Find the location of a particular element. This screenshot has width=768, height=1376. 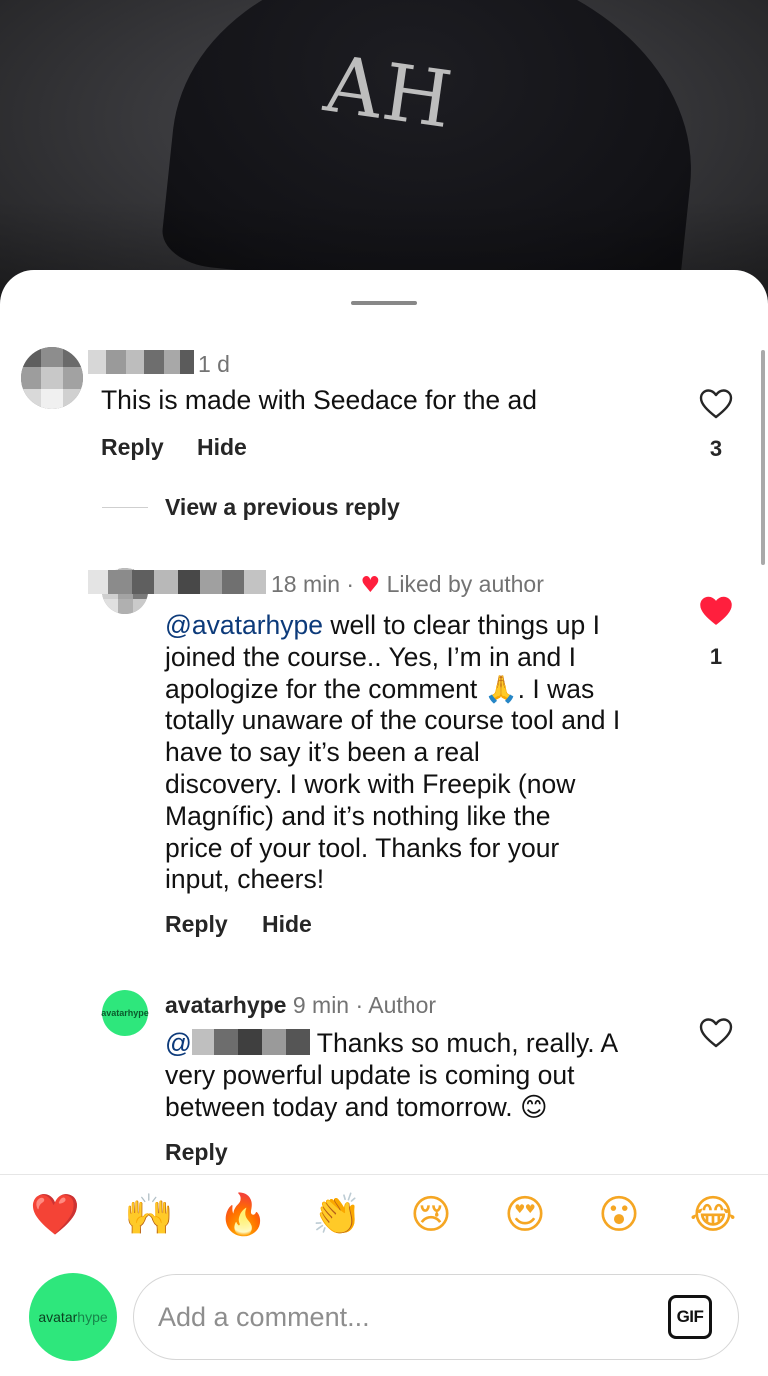

red-heart-emoji: ❤️ is located at coordinates (55, 1215).